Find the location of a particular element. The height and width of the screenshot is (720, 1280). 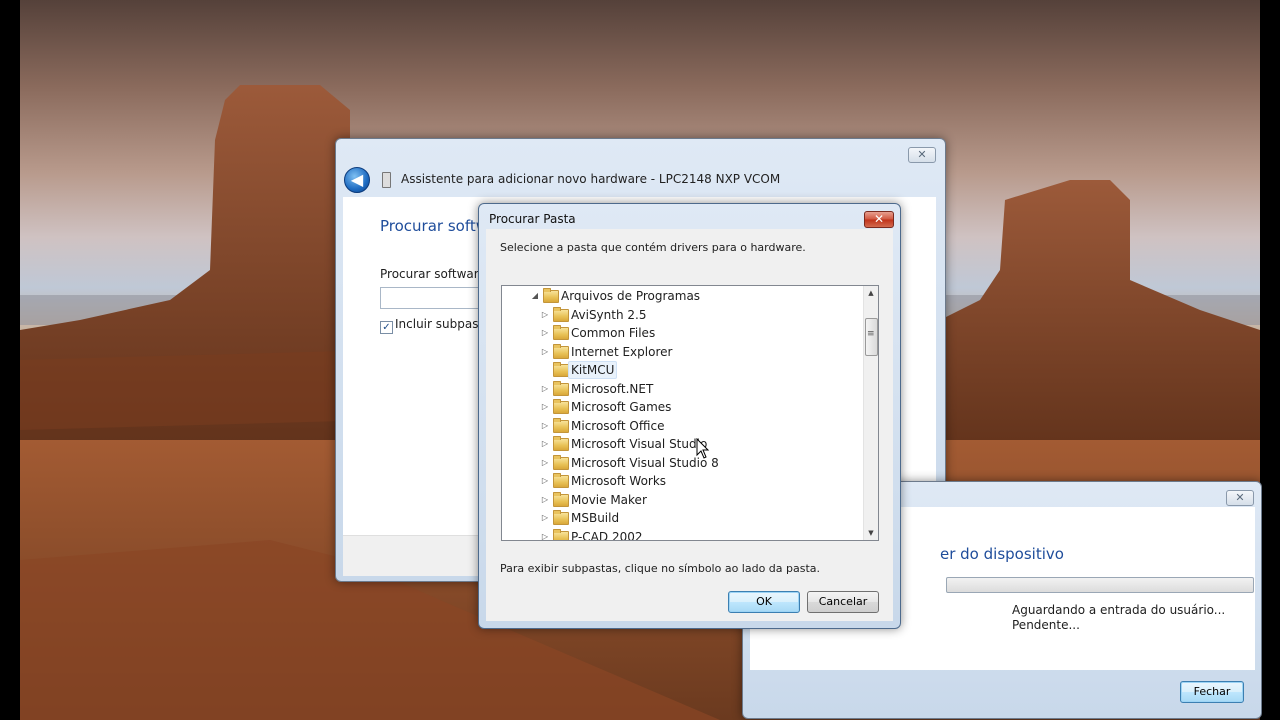

tree-item-label: Microsoft Visual Studio is located at coordinates (639, 444).